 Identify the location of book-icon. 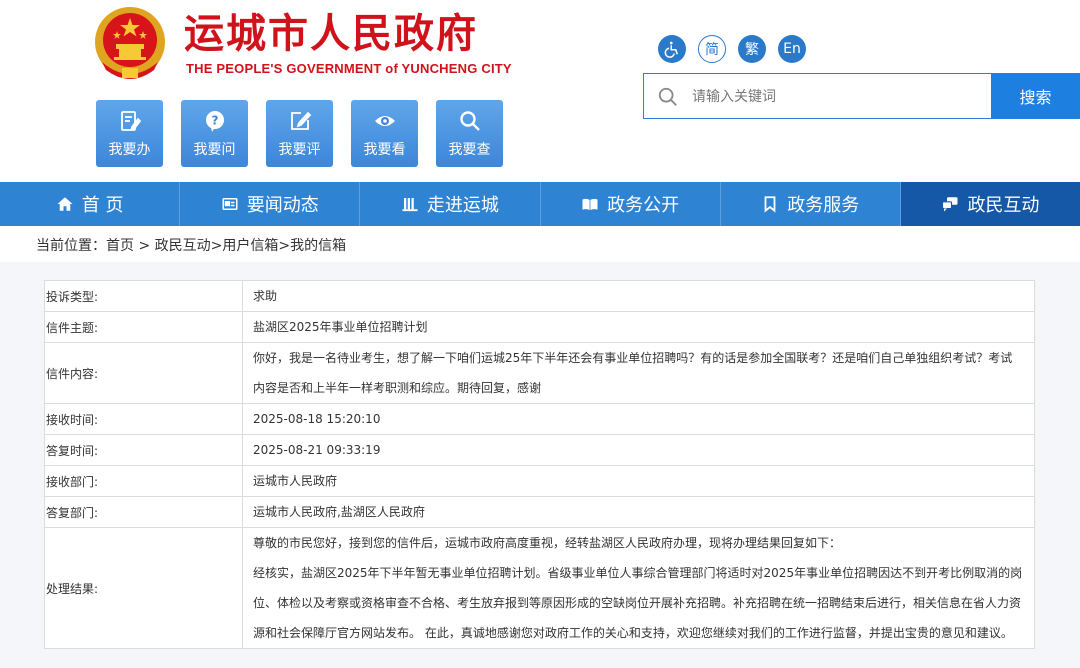
(590, 204).